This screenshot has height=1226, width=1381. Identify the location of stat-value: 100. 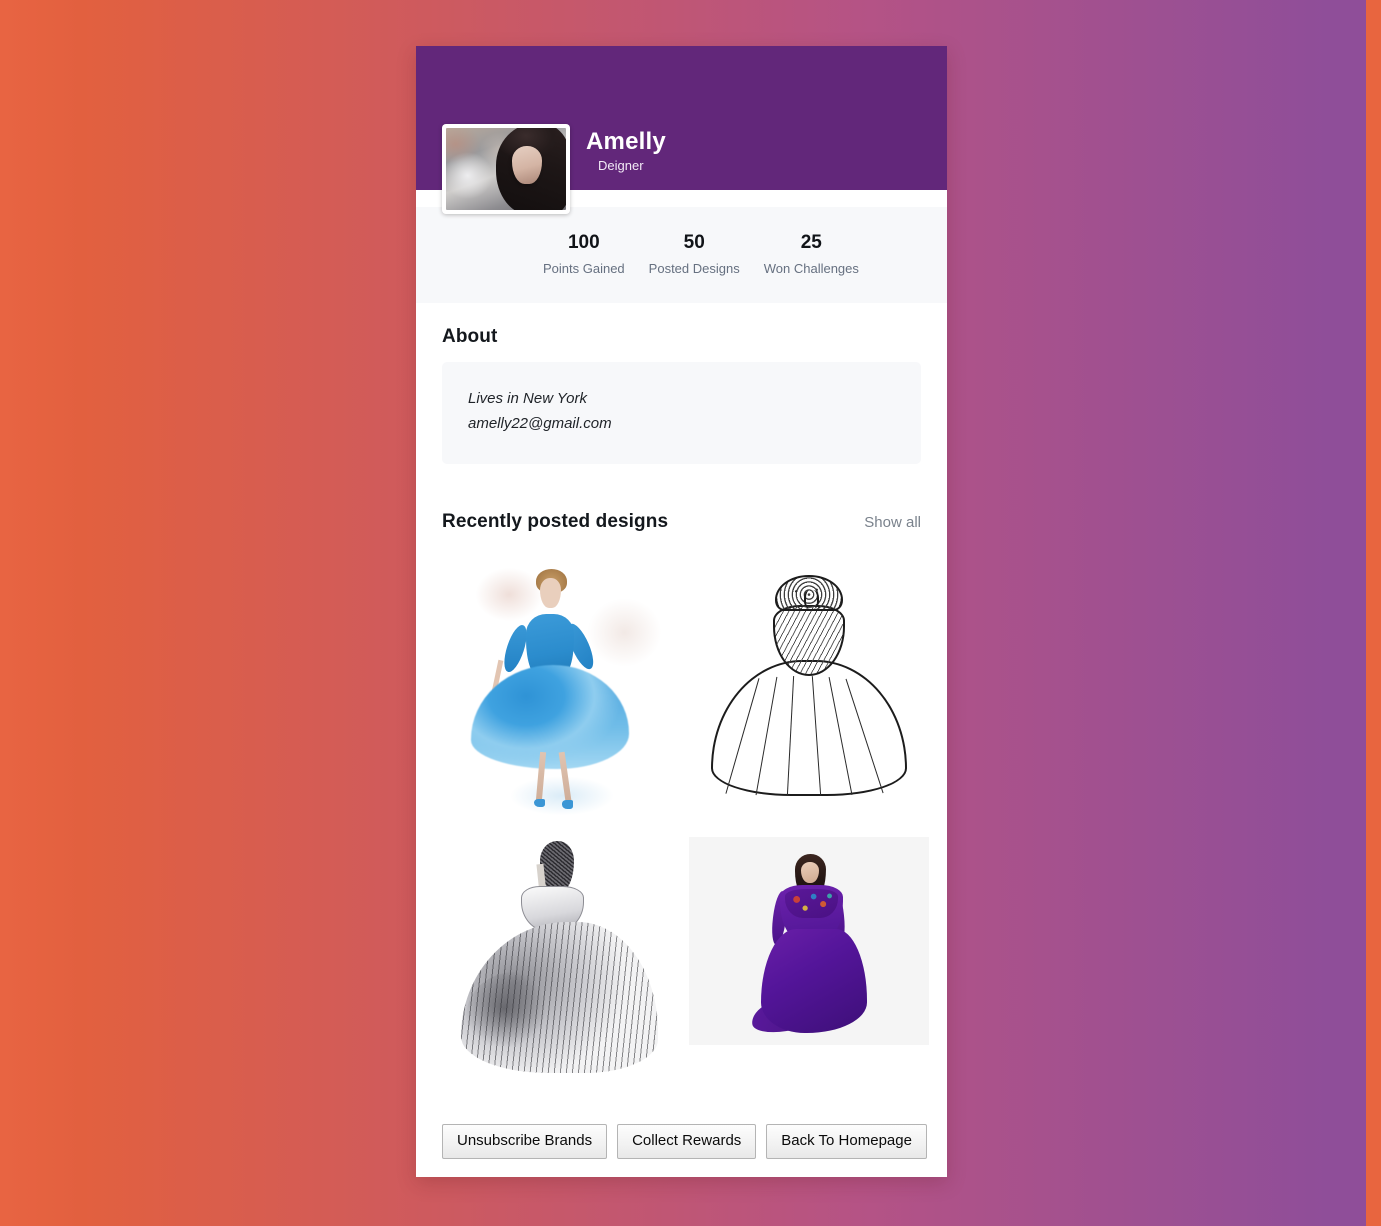
(583, 242).